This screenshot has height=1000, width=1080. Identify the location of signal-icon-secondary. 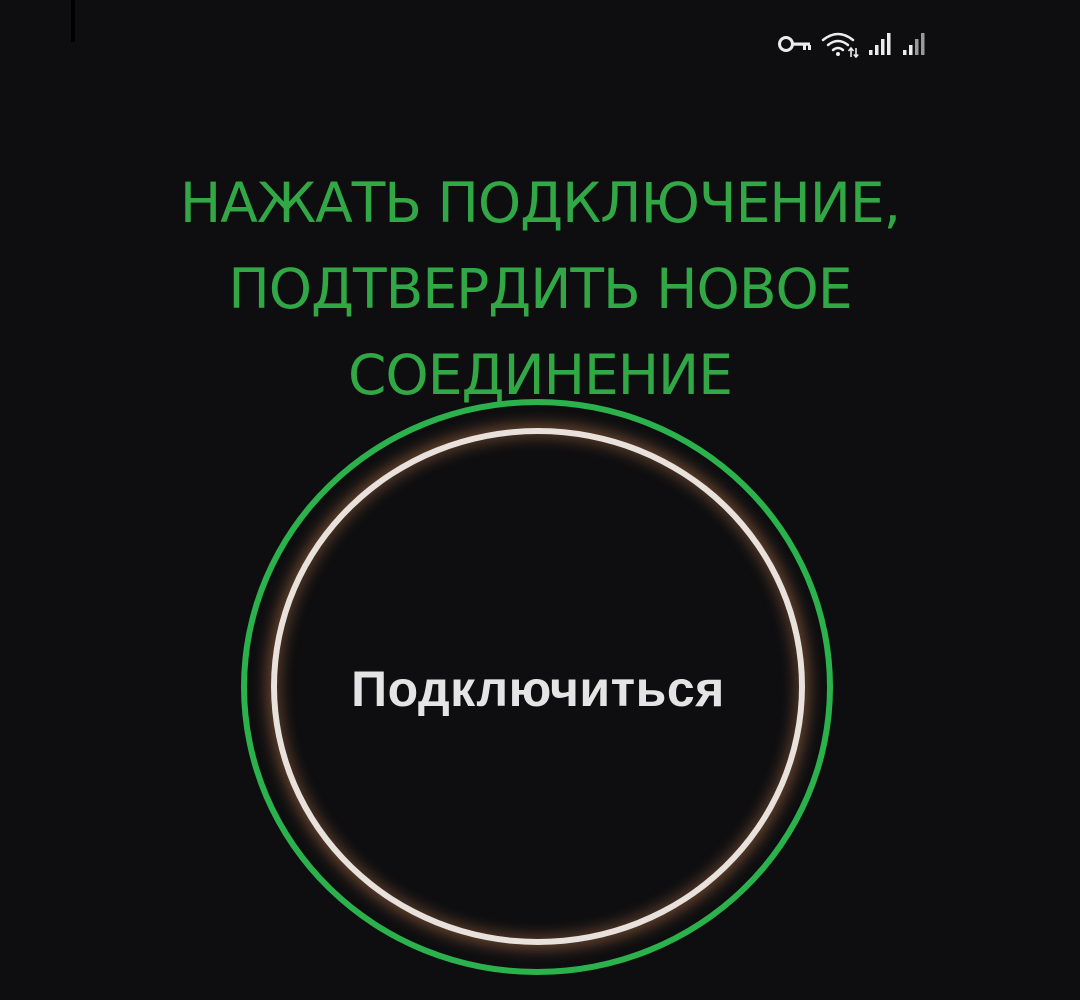
(915, 44).